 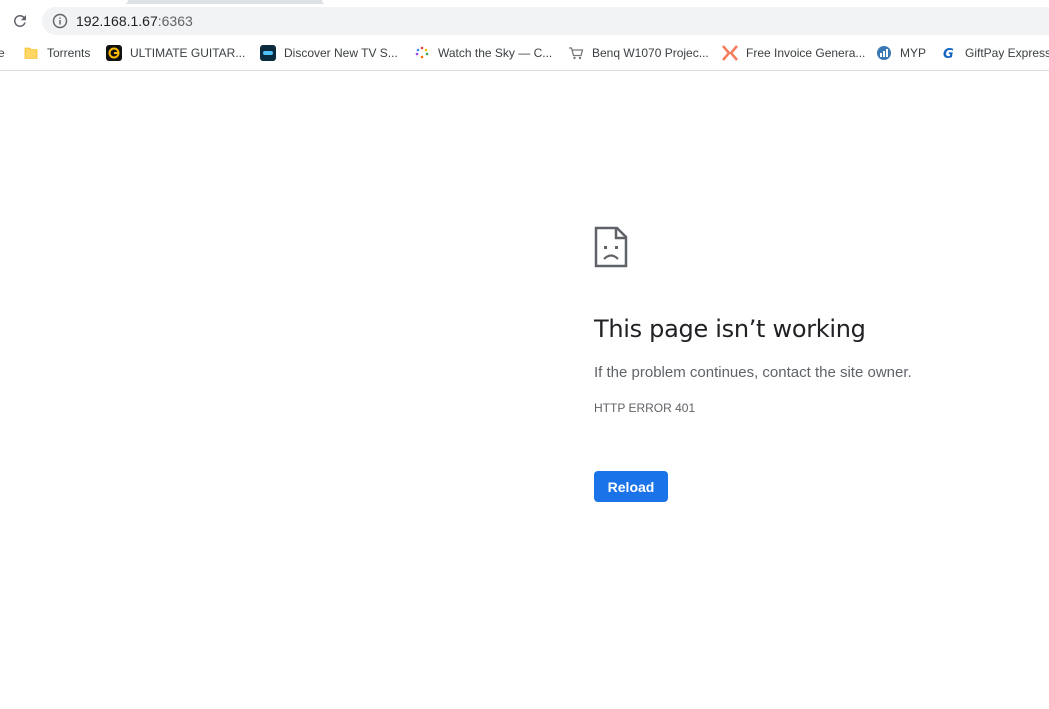 What do you see at coordinates (611, 247) in the screenshot?
I see `sad-page-icon` at bounding box center [611, 247].